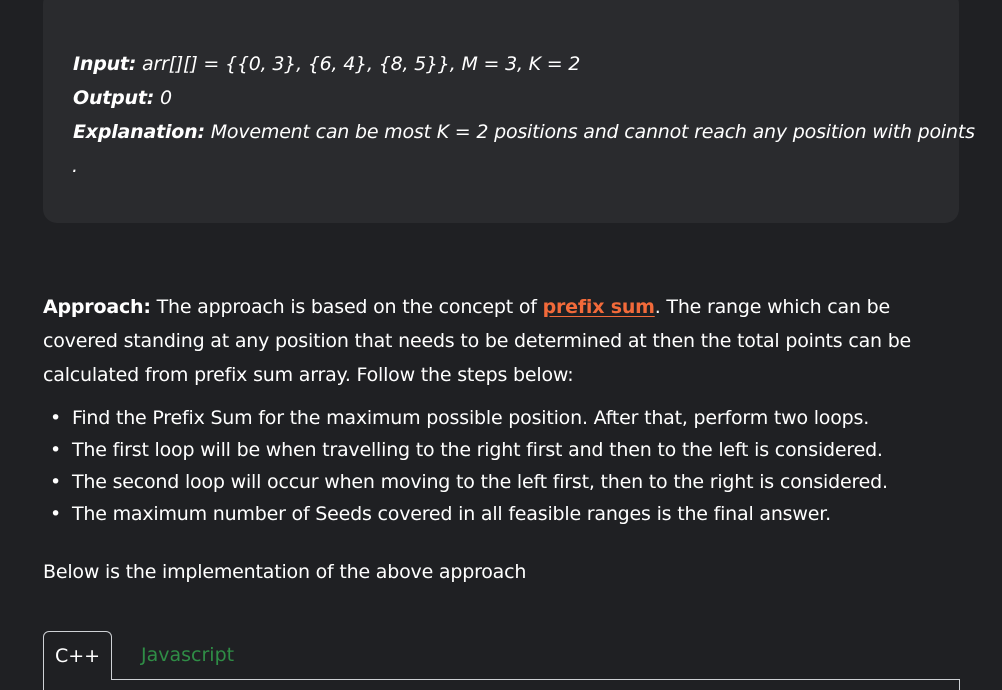 The image size is (1002, 690). Describe the element at coordinates (163, 98) in the screenshot. I see `output-value: 0` at that location.